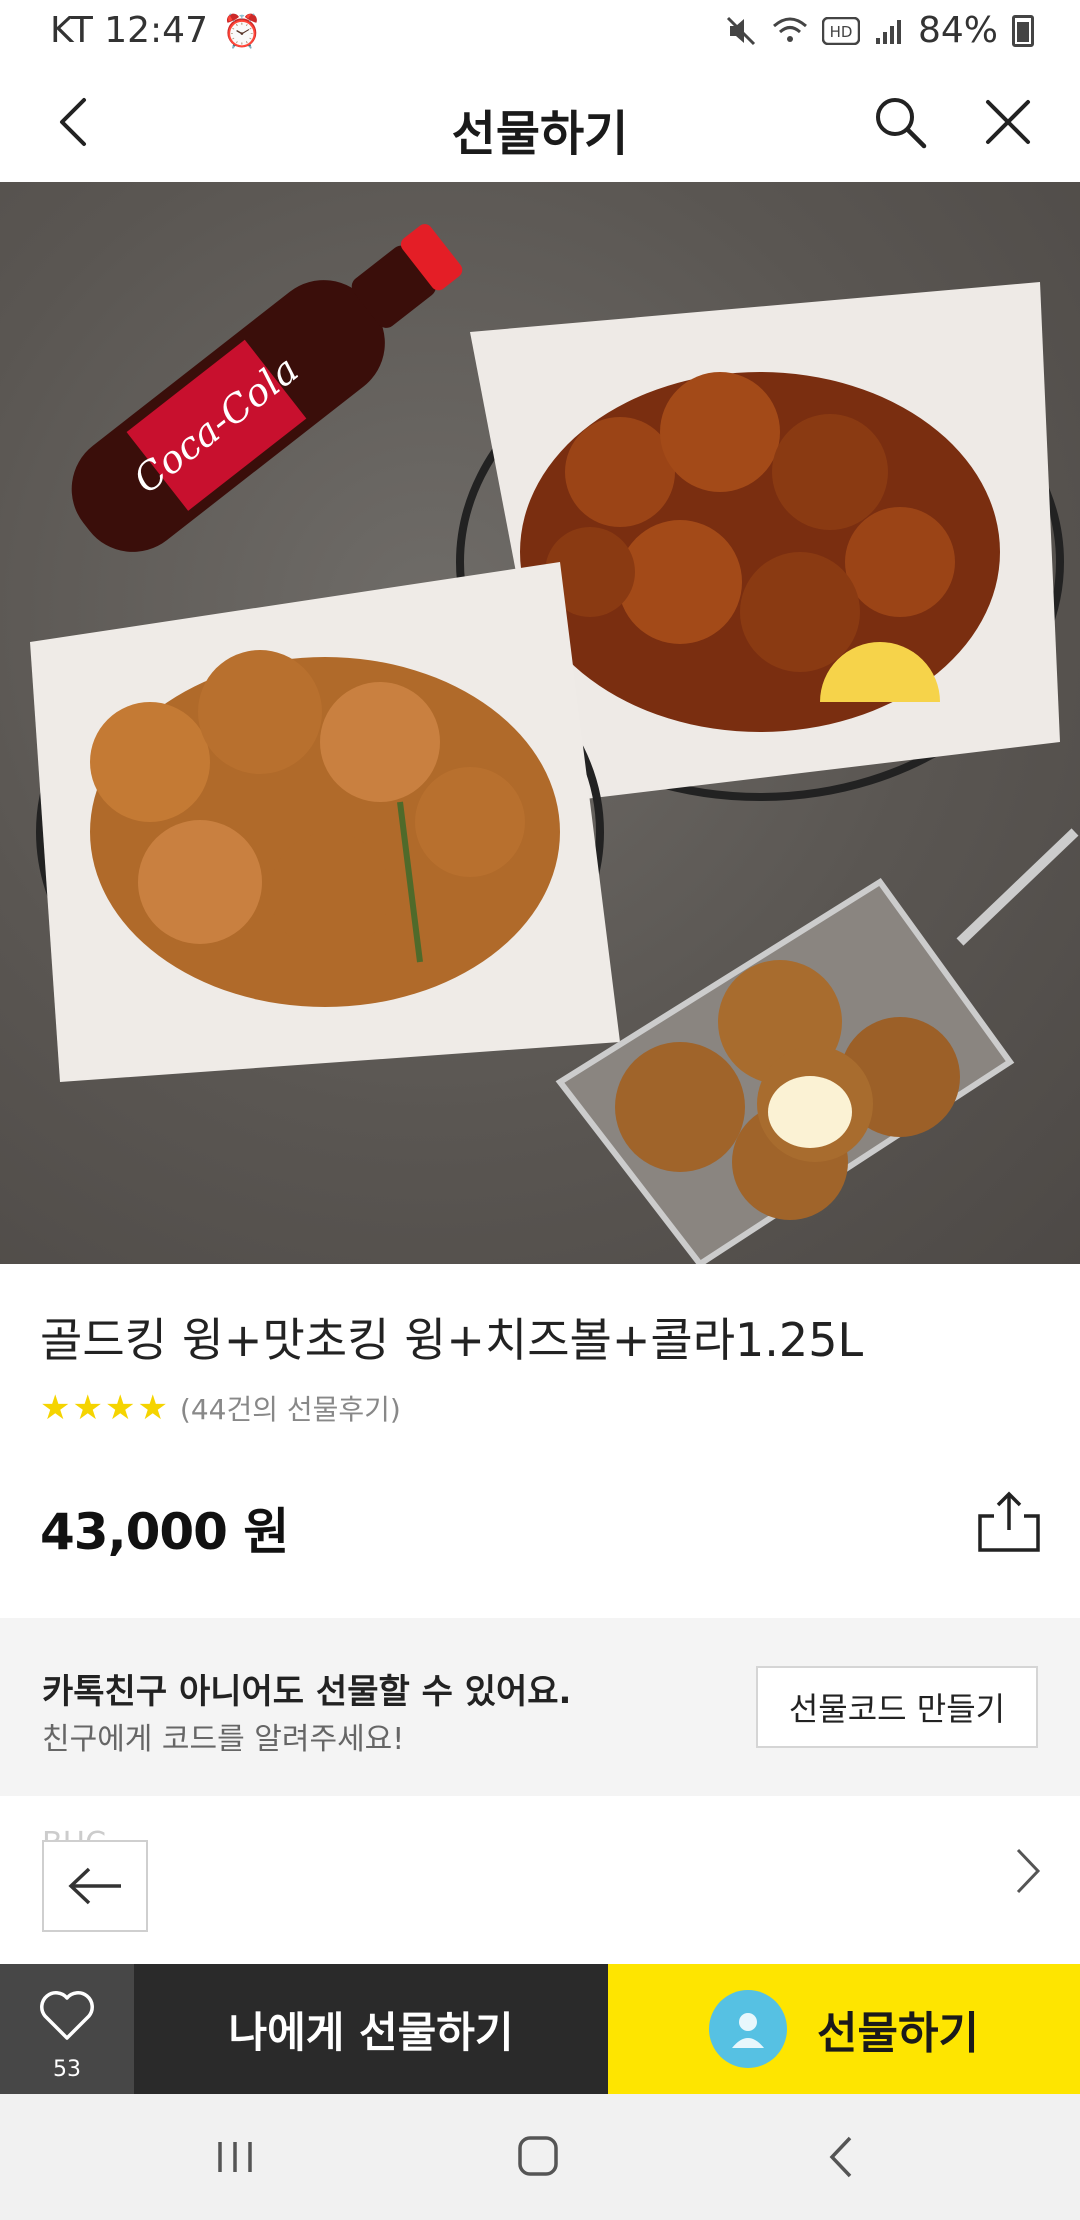  What do you see at coordinates (1023, 30) in the screenshot?
I see `battery-icon` at bounding box center [1023, 30].